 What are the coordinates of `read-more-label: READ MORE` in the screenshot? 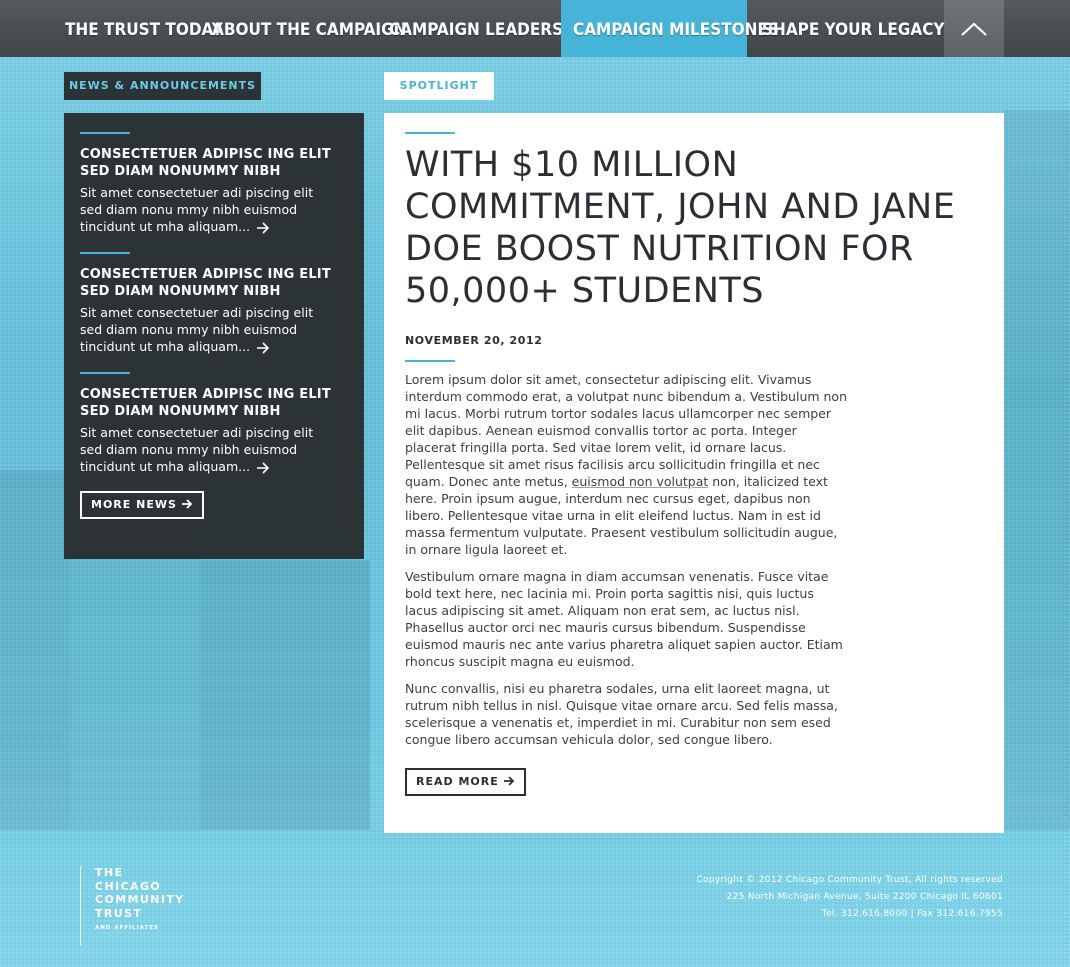 It's located at (457, 781).